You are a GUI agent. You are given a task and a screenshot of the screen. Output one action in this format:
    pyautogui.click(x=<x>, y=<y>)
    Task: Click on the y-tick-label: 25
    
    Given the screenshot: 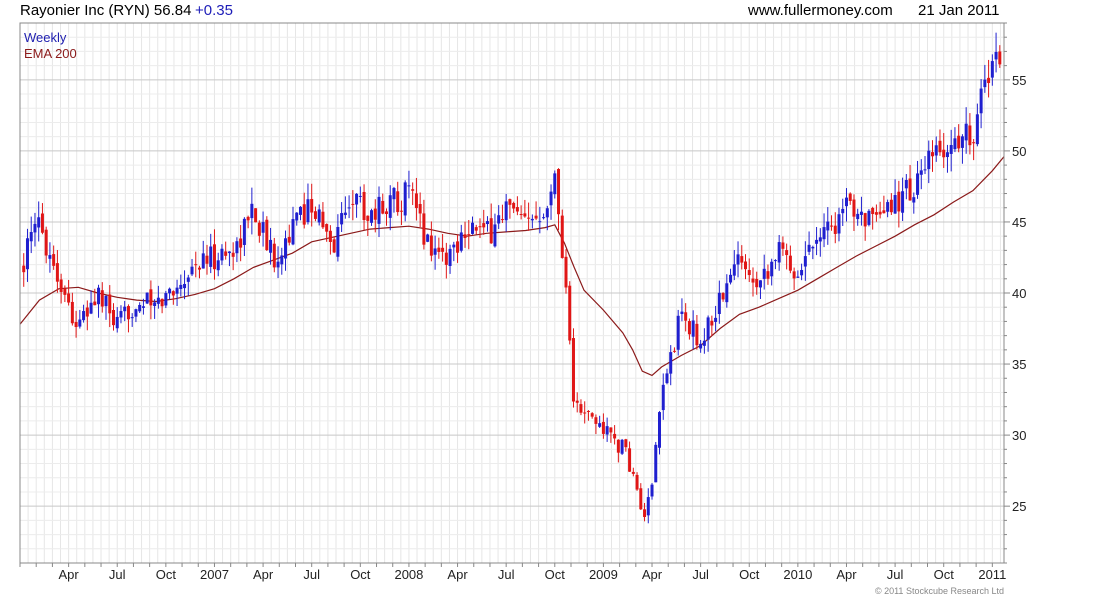 What is the action you would take?
    pyautogui.click(x=1019, y=506)
    